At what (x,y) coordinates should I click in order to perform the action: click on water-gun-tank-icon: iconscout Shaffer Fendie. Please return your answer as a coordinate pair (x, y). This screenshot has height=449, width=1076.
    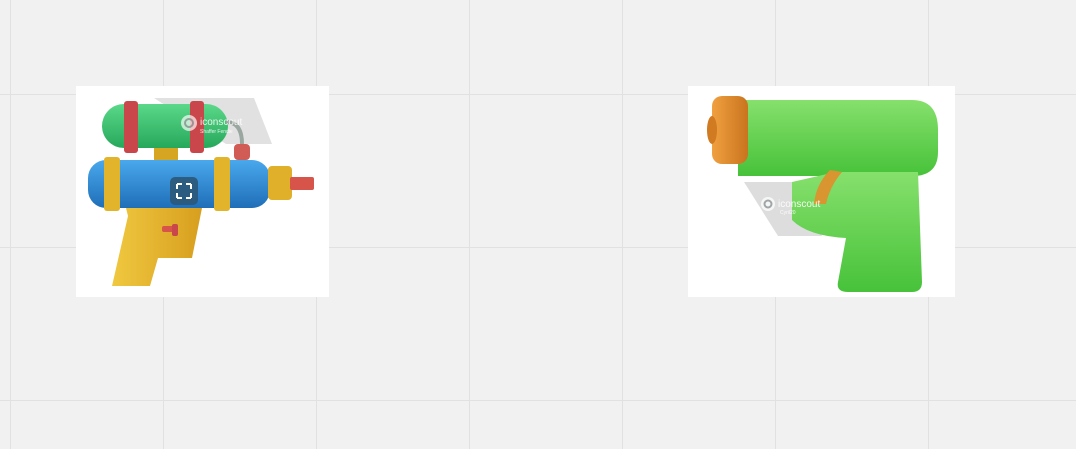
    Looking at the image, I should click on (201, 192).